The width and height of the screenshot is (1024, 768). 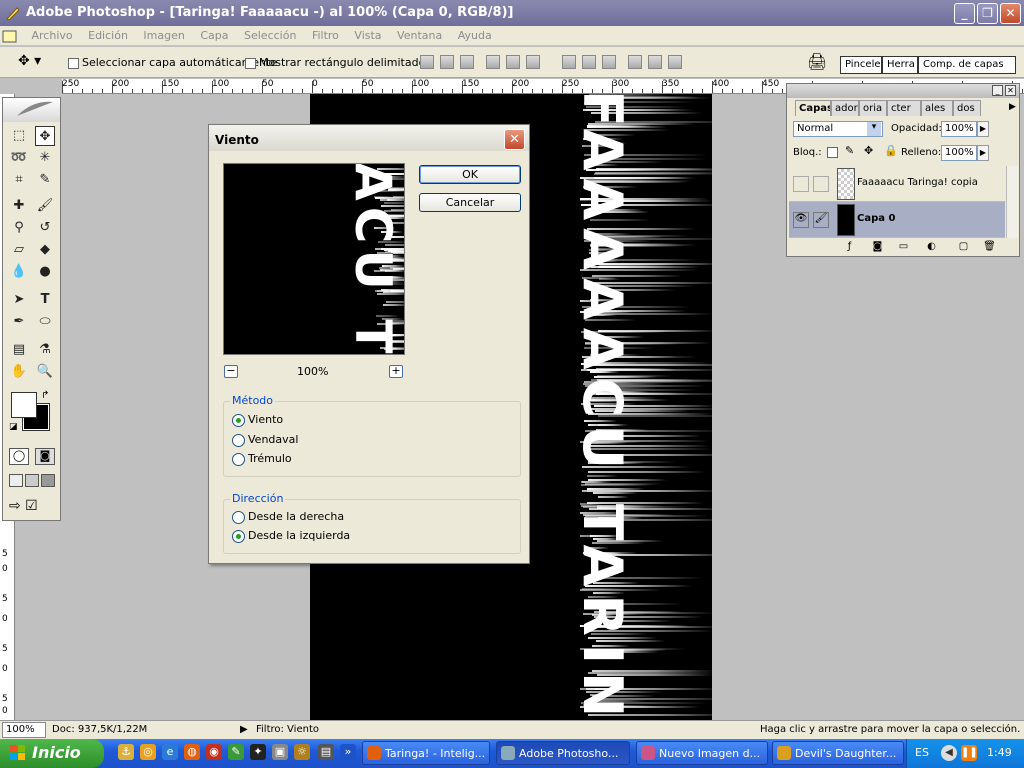 I want to click on method-vendaval-radio: Vendaval, so click(x=265, y=440).